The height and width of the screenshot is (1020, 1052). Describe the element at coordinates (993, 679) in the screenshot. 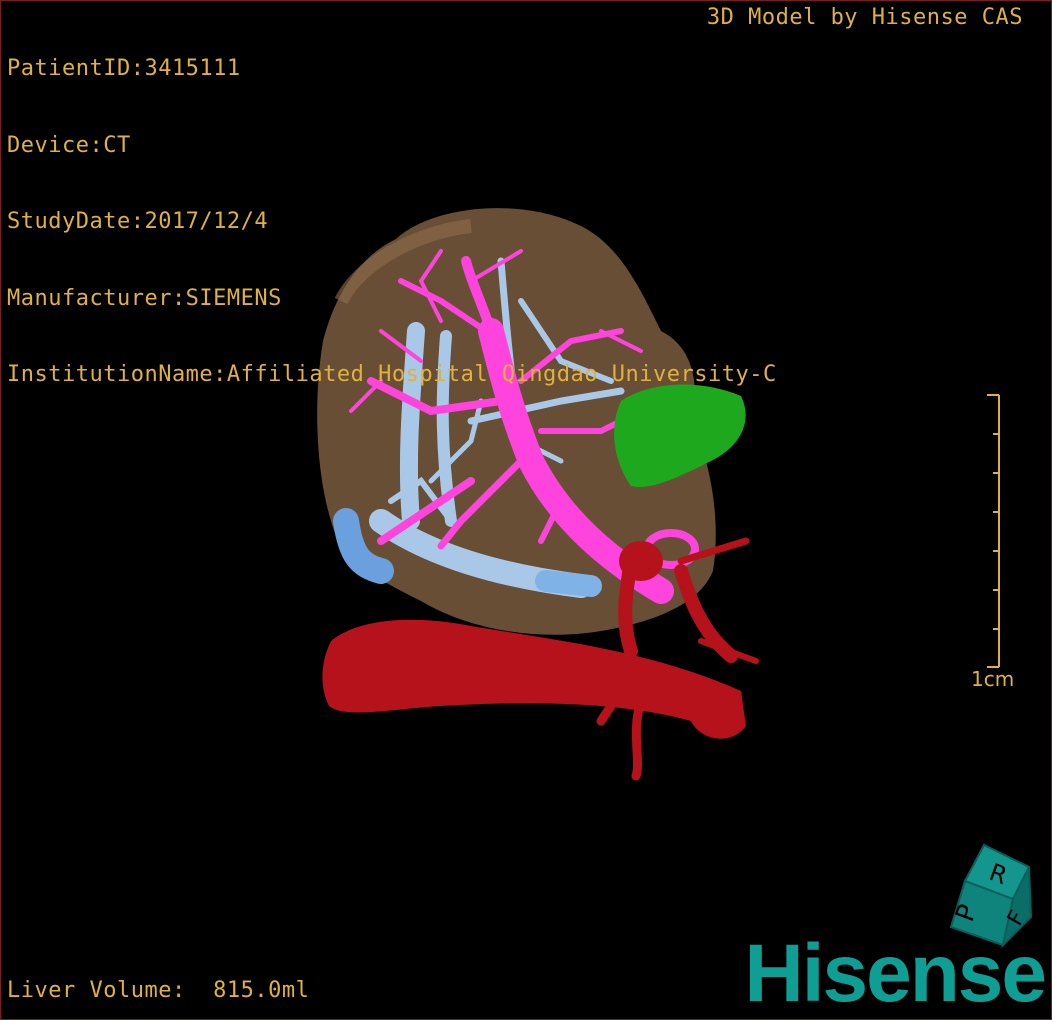

I see `scale-label: 1cm` at that location.